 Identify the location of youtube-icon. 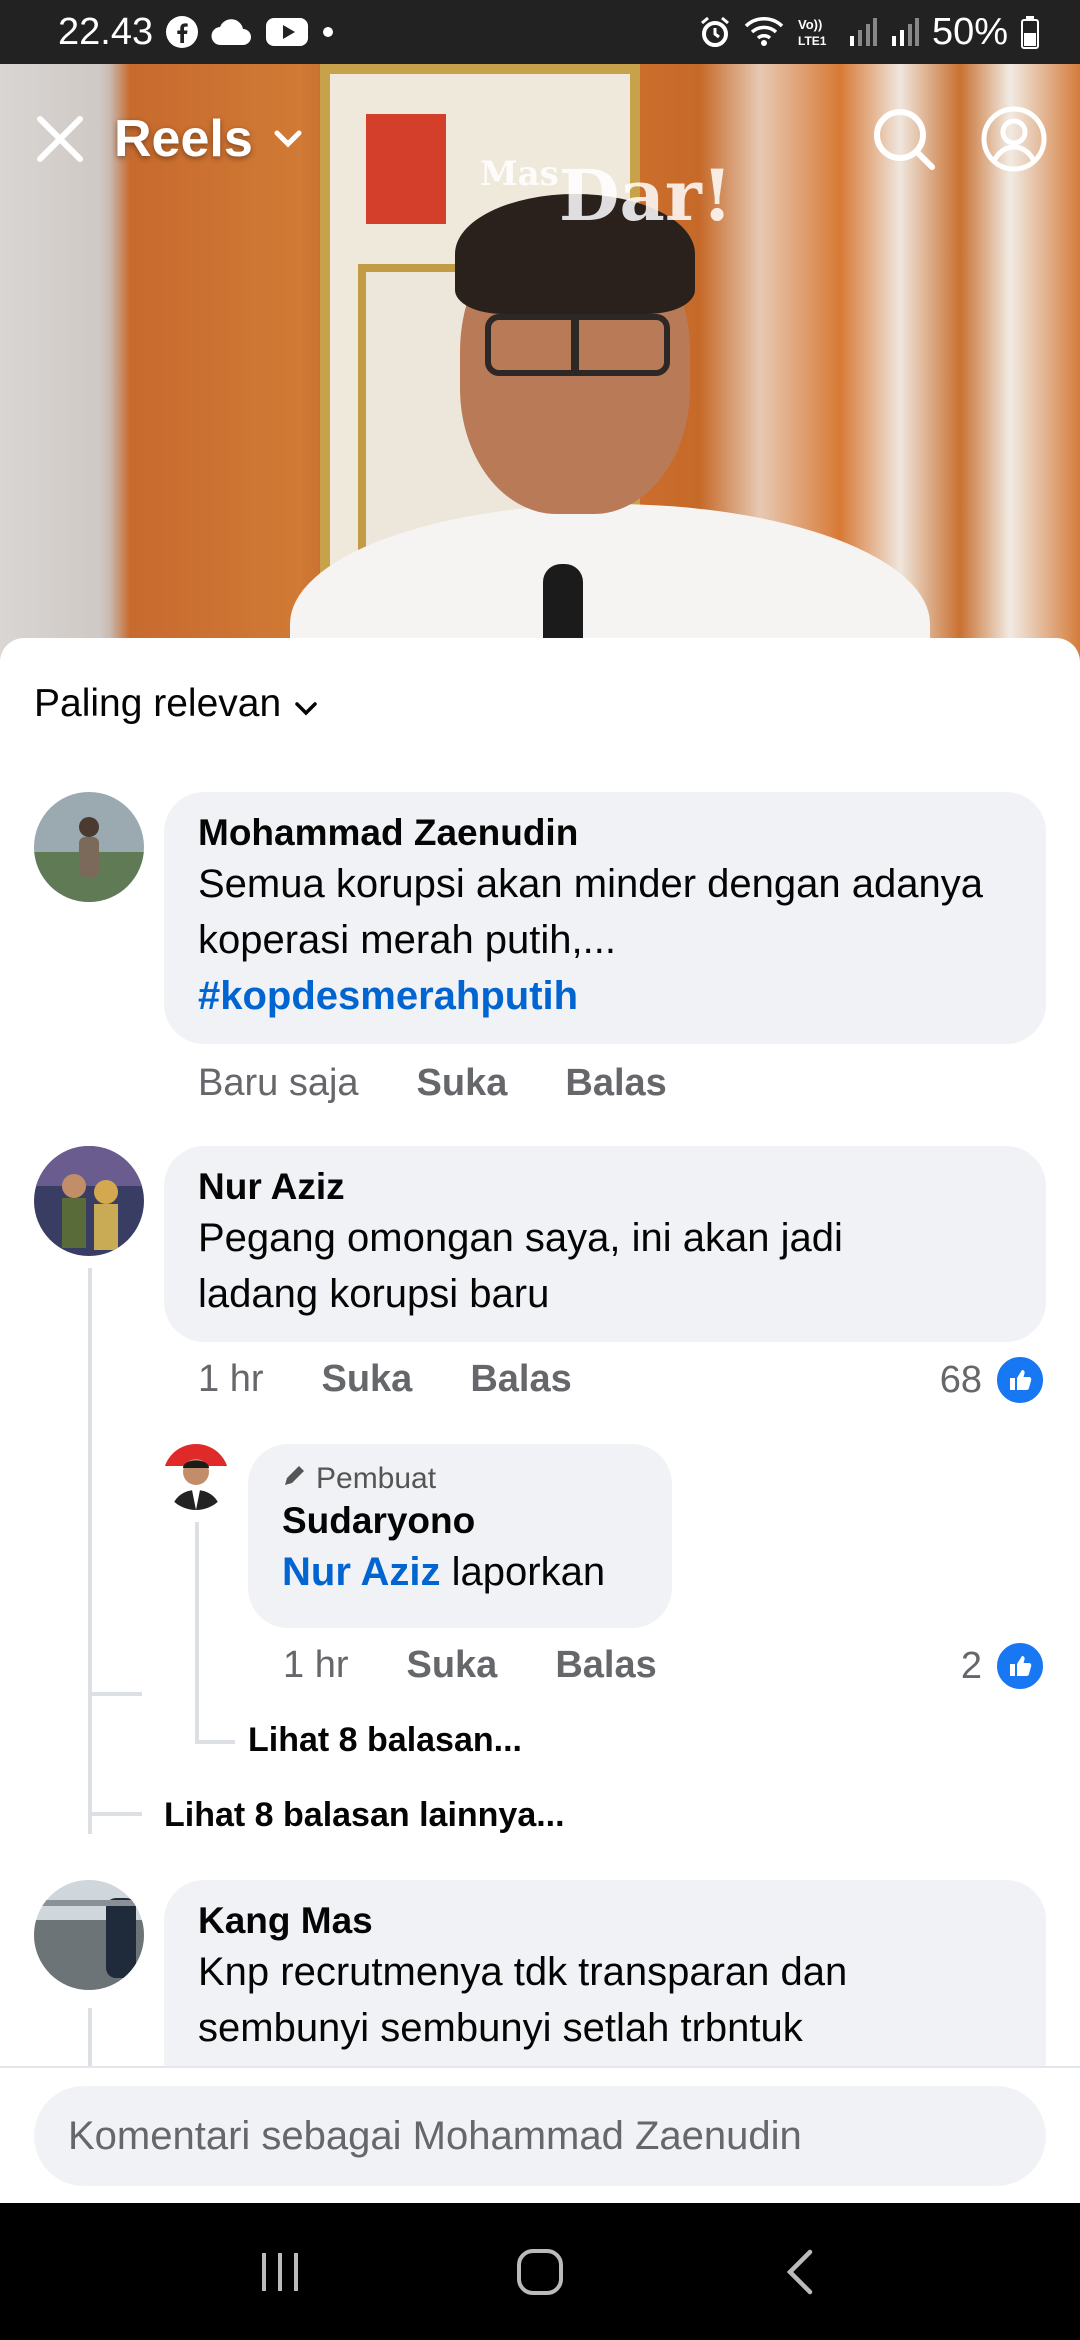
(287, 32).